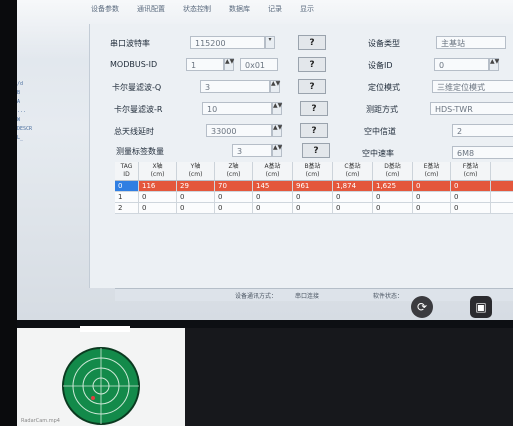  Describe the element at coordinates (349, 377) in the screenshot. I see `video-call-background` at that location.